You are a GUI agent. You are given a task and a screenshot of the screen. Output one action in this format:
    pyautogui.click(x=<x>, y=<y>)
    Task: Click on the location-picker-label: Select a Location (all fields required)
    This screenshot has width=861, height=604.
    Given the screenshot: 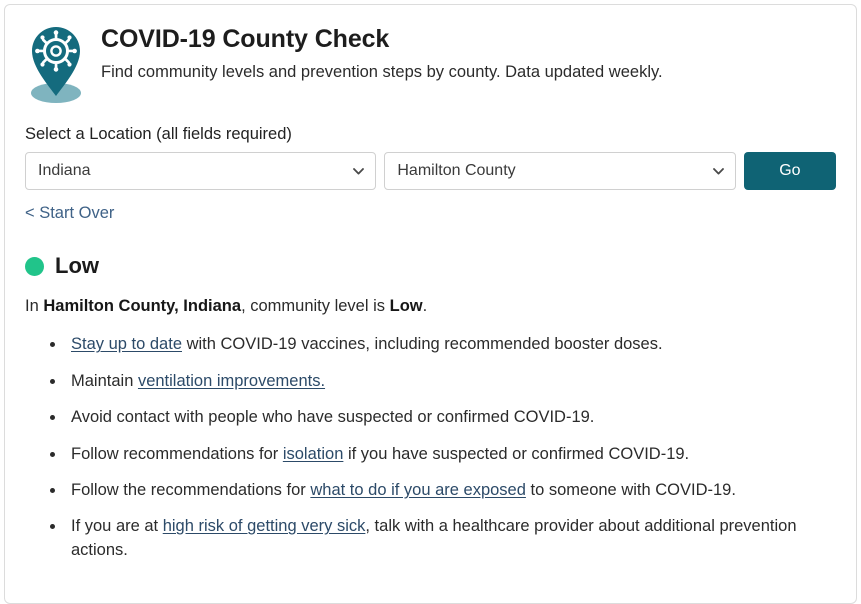 What is the action you would take?
    pyautogui.click(x=158, y=134)
    